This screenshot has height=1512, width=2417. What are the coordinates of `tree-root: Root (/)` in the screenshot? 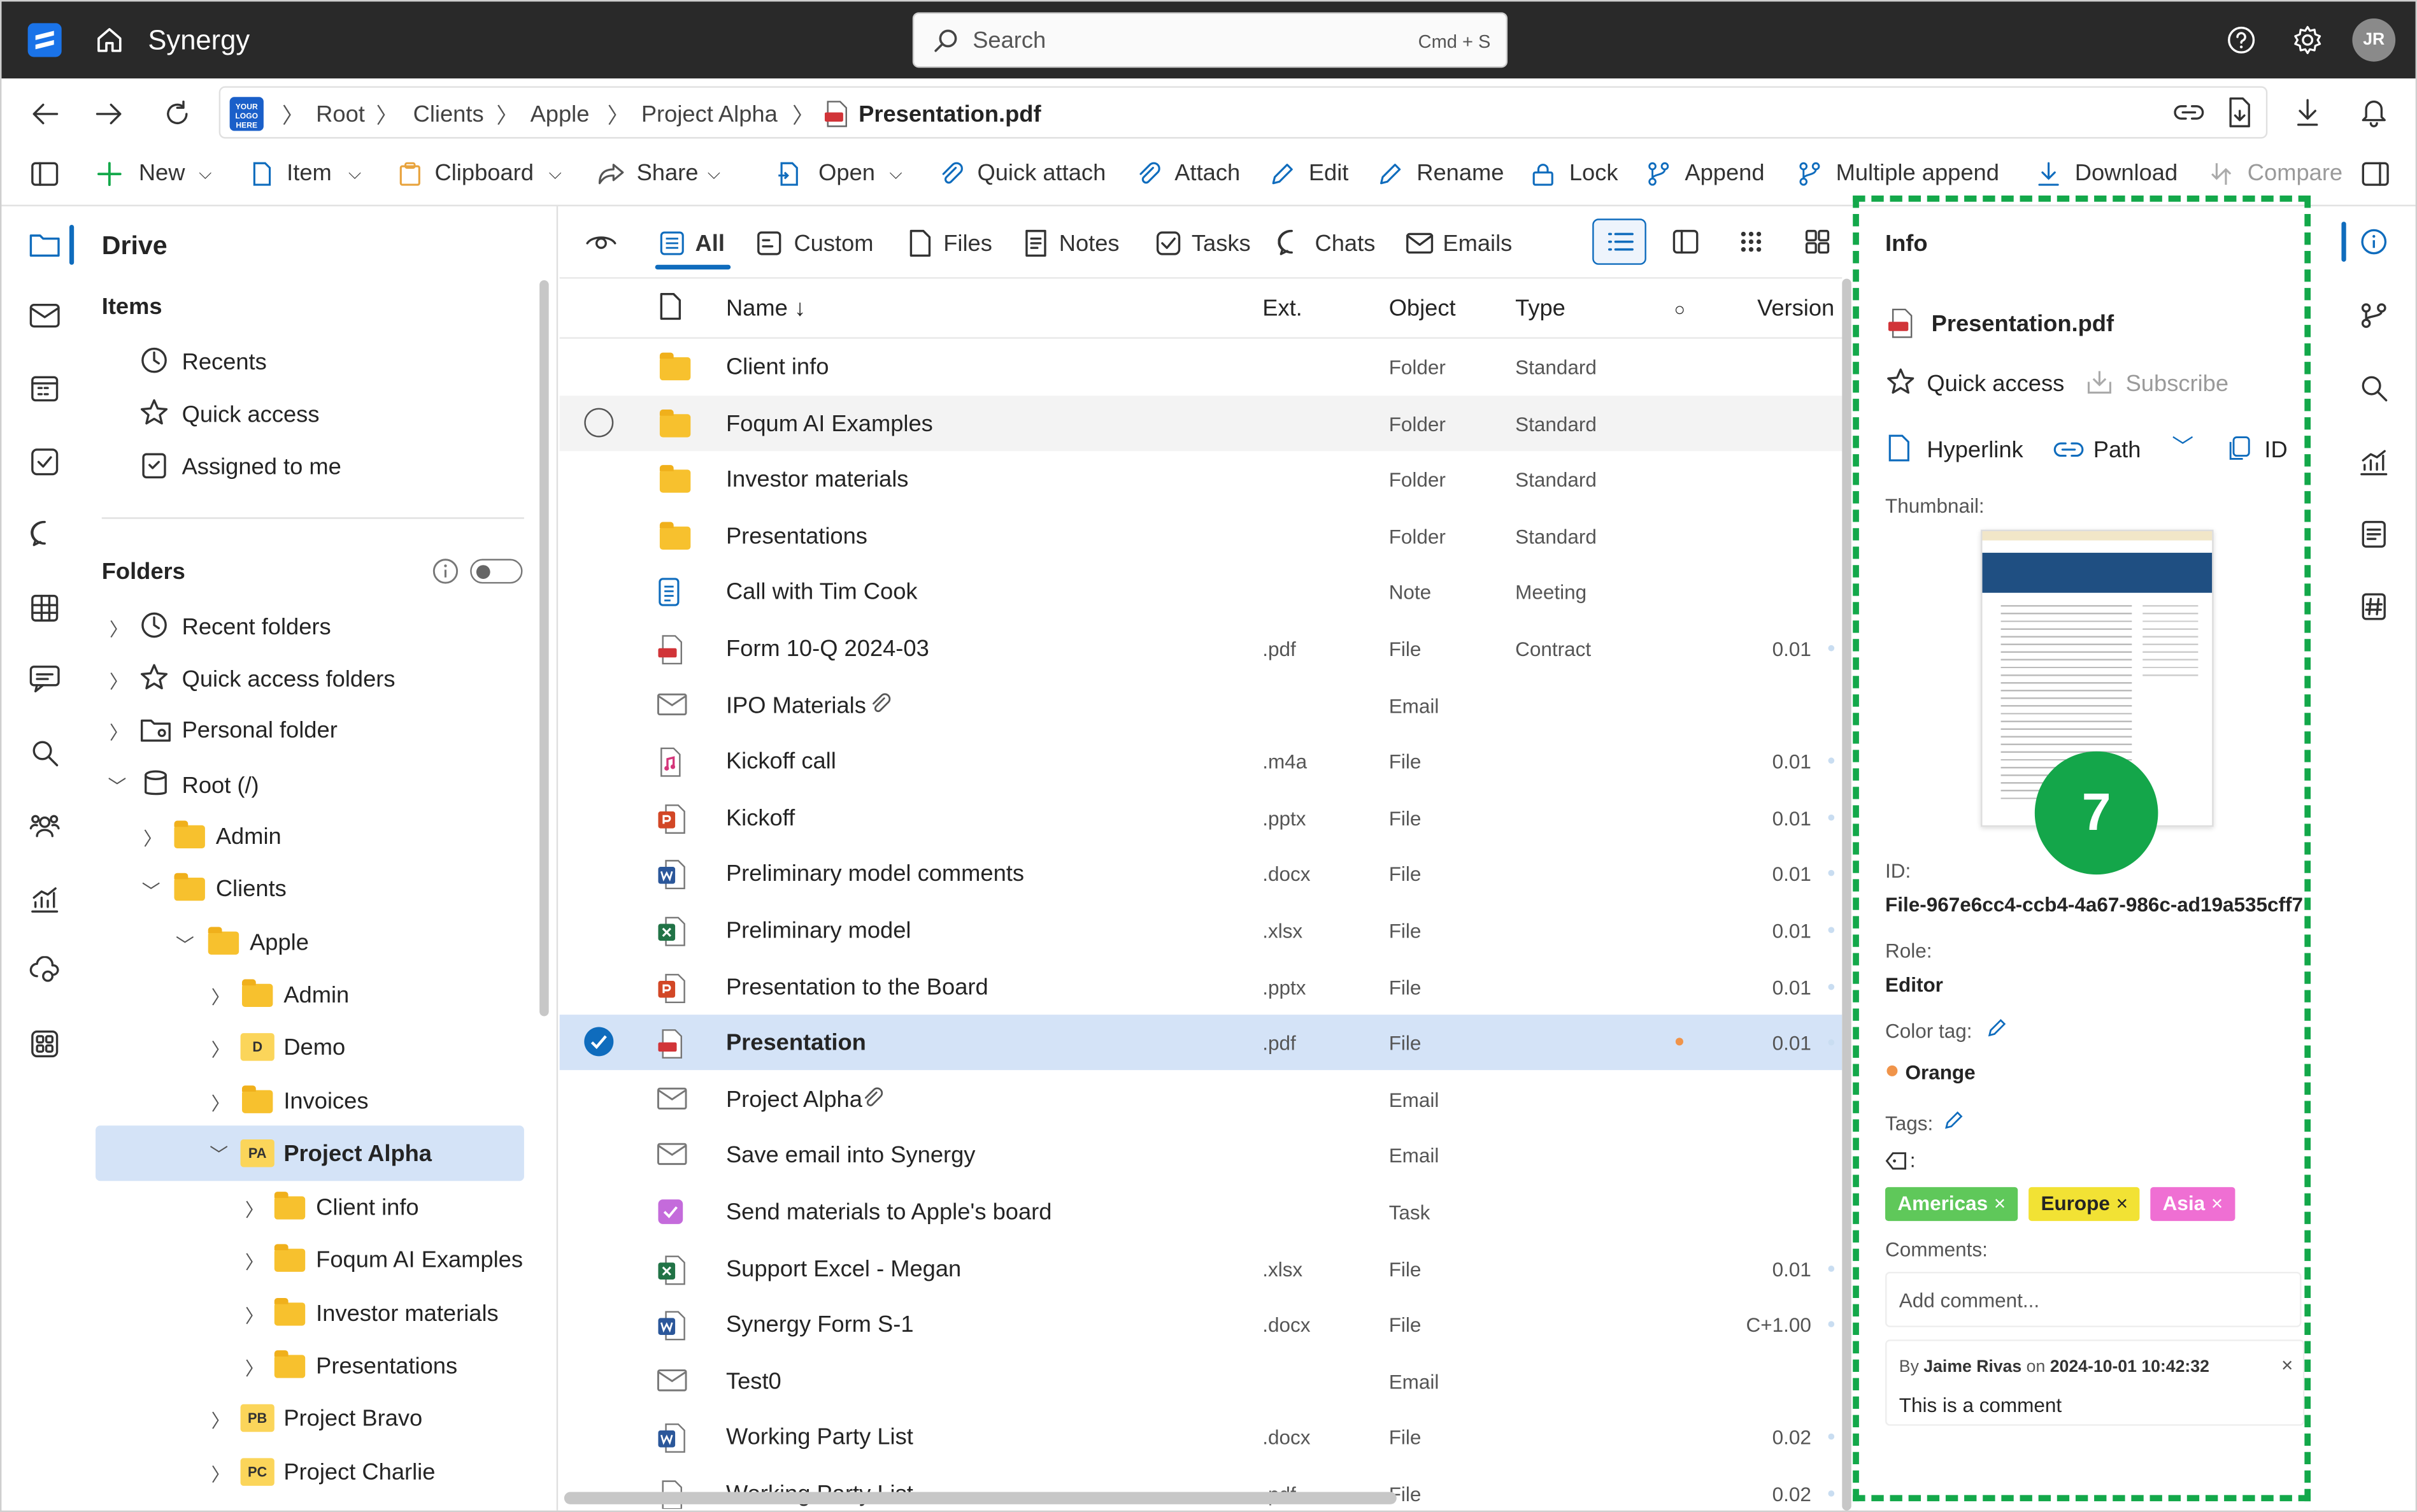 It's located at (220, 786).